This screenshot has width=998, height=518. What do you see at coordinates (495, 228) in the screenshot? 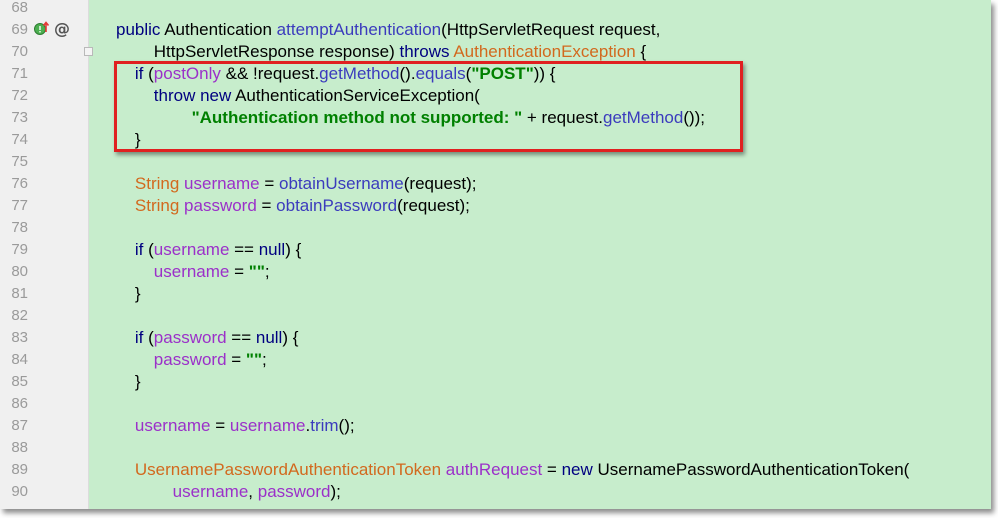
I see `code-line: 78` at bounding box center [495, 228].